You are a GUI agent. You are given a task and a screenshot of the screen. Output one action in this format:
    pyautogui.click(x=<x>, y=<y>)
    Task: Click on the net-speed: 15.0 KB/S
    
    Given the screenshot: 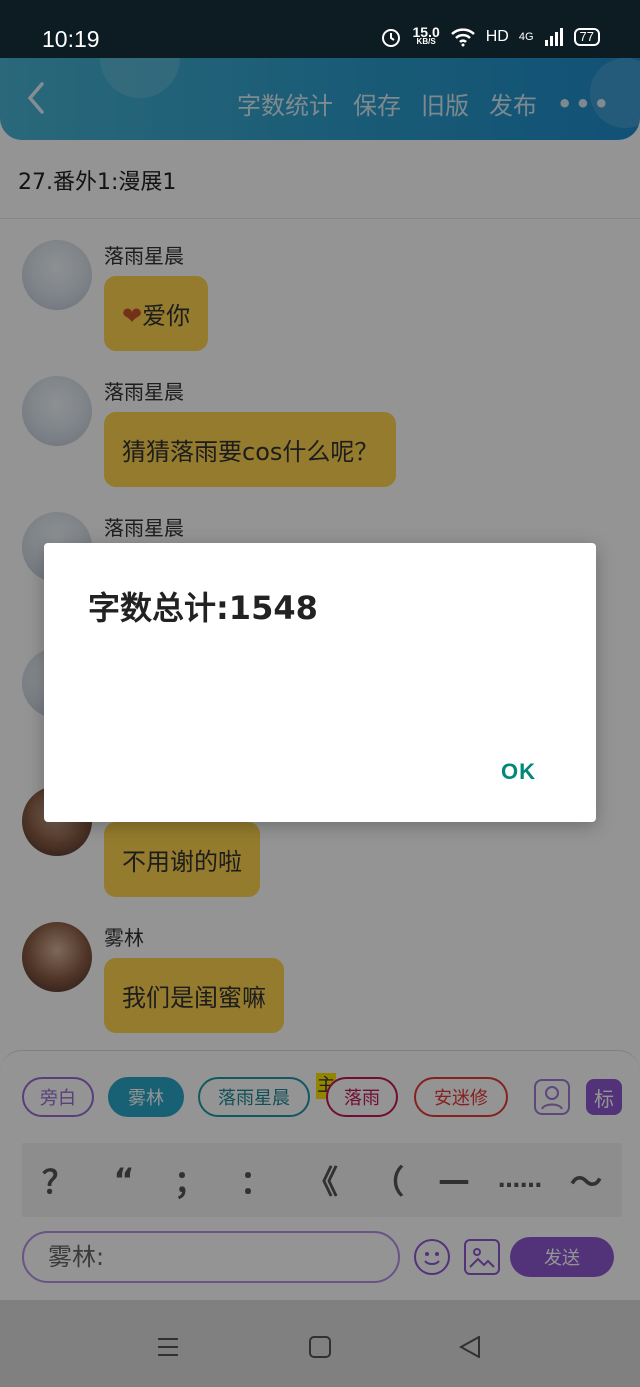 What is the action you would take?
    pyautogui.click(x=426, y=35)
    